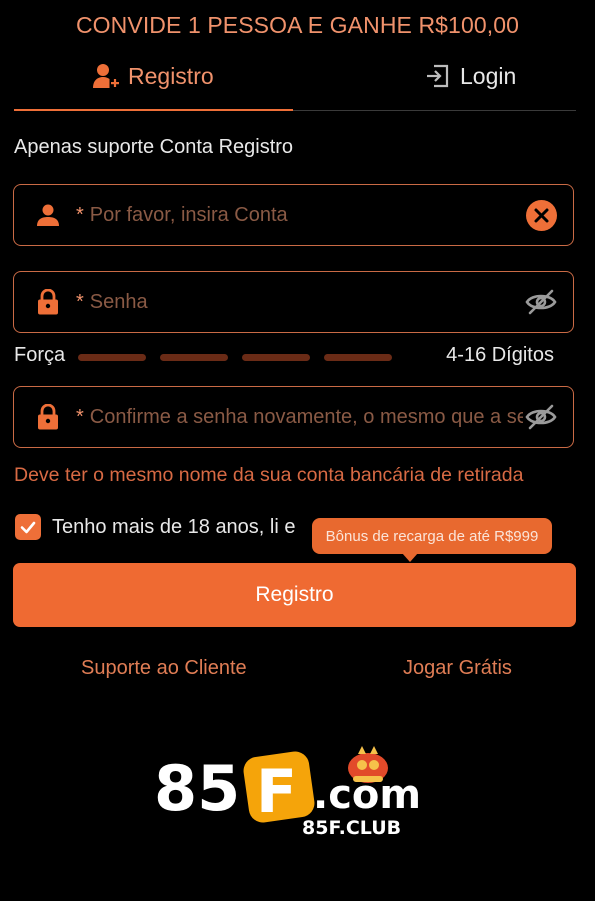 The image size is (595, 901). I want to click on tab-login: Login, so click(470, 76).